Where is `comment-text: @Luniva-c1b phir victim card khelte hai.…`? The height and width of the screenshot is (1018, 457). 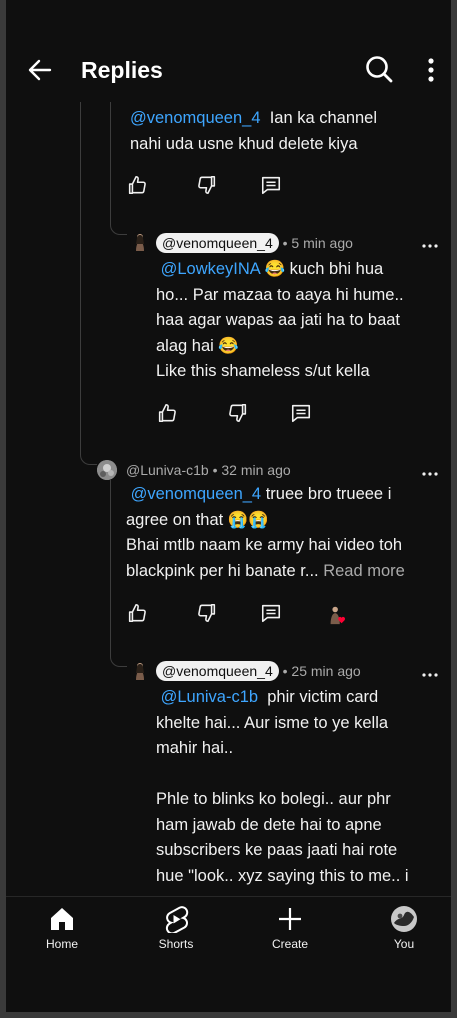 comment-text: @Luniva-c1b phir victim card khelte hai.… is located at coordinates (282, 786).